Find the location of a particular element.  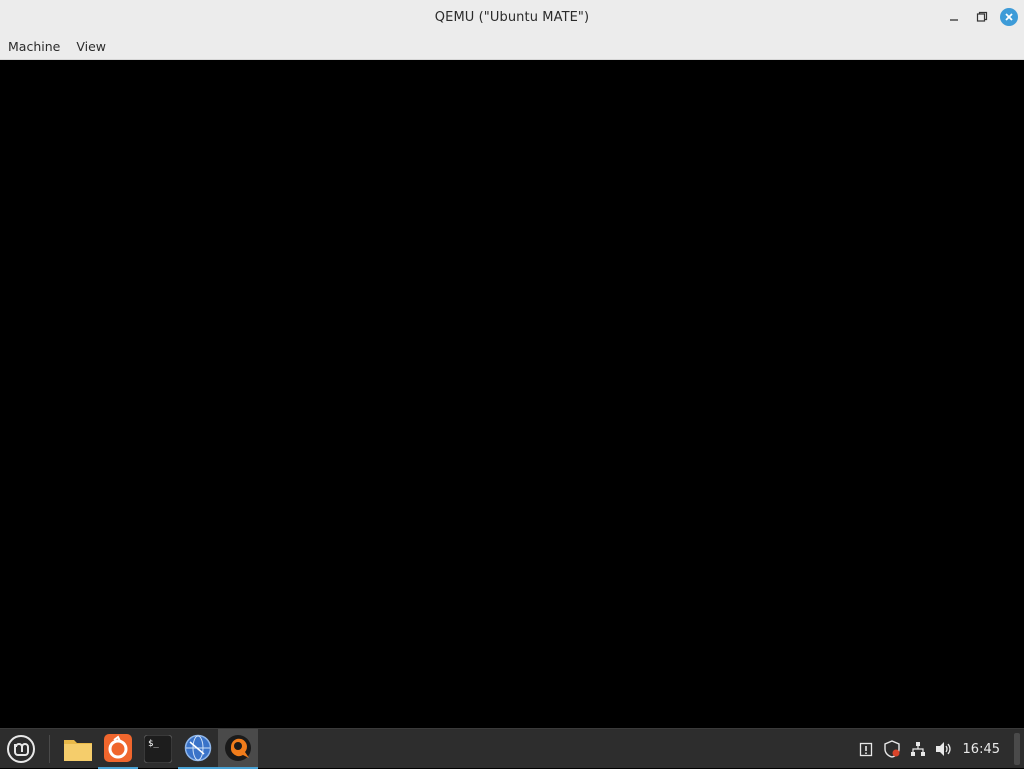

update-shield-button is located at coordinates (892, 749).